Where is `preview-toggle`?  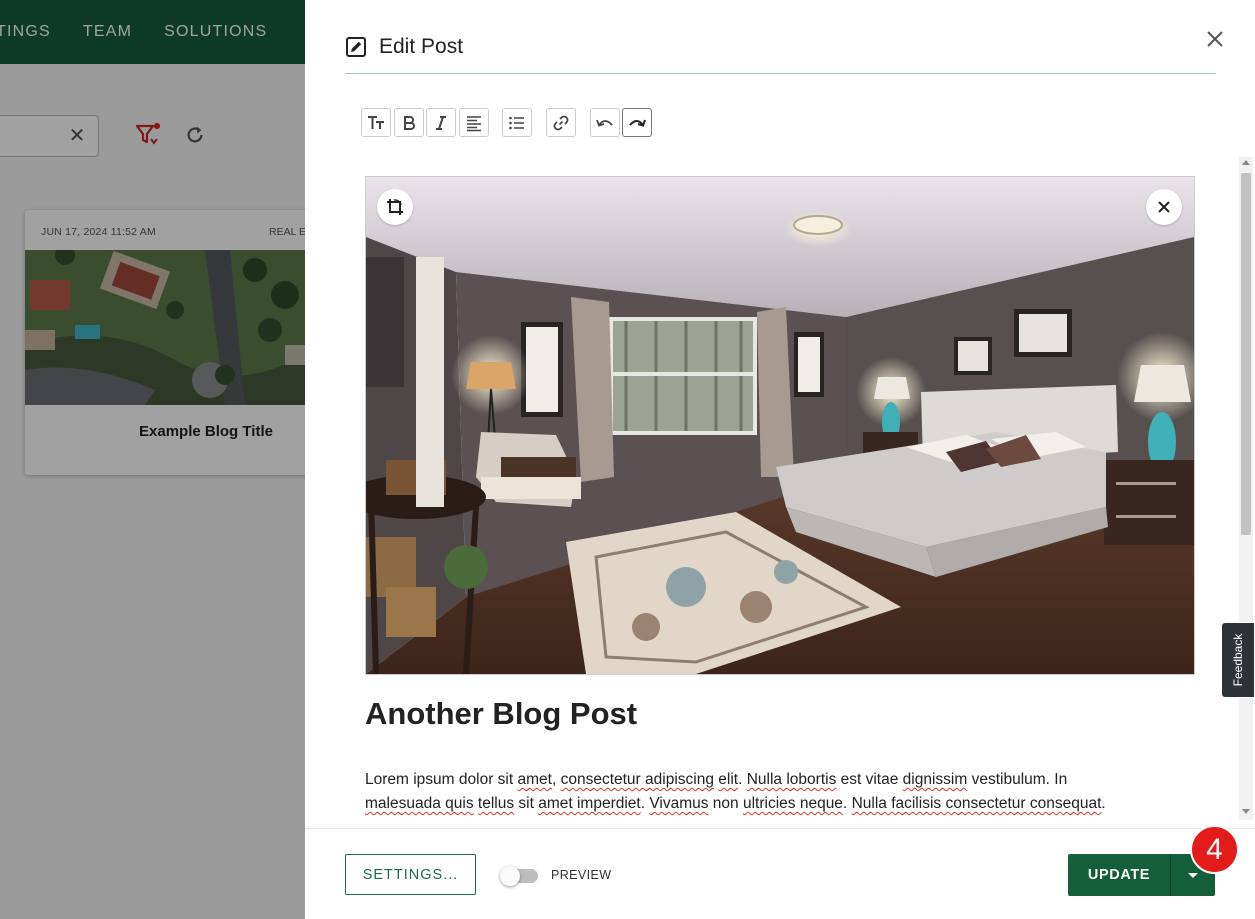
preview-toggle is located at coordinates (519, 876).